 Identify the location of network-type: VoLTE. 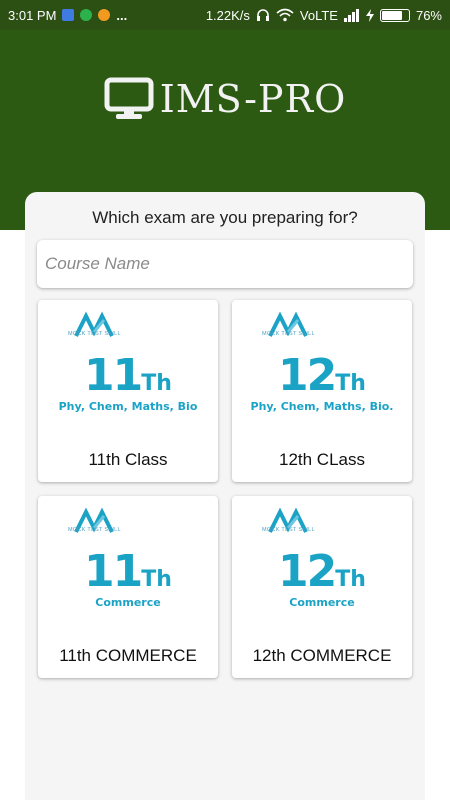
(318, 15).